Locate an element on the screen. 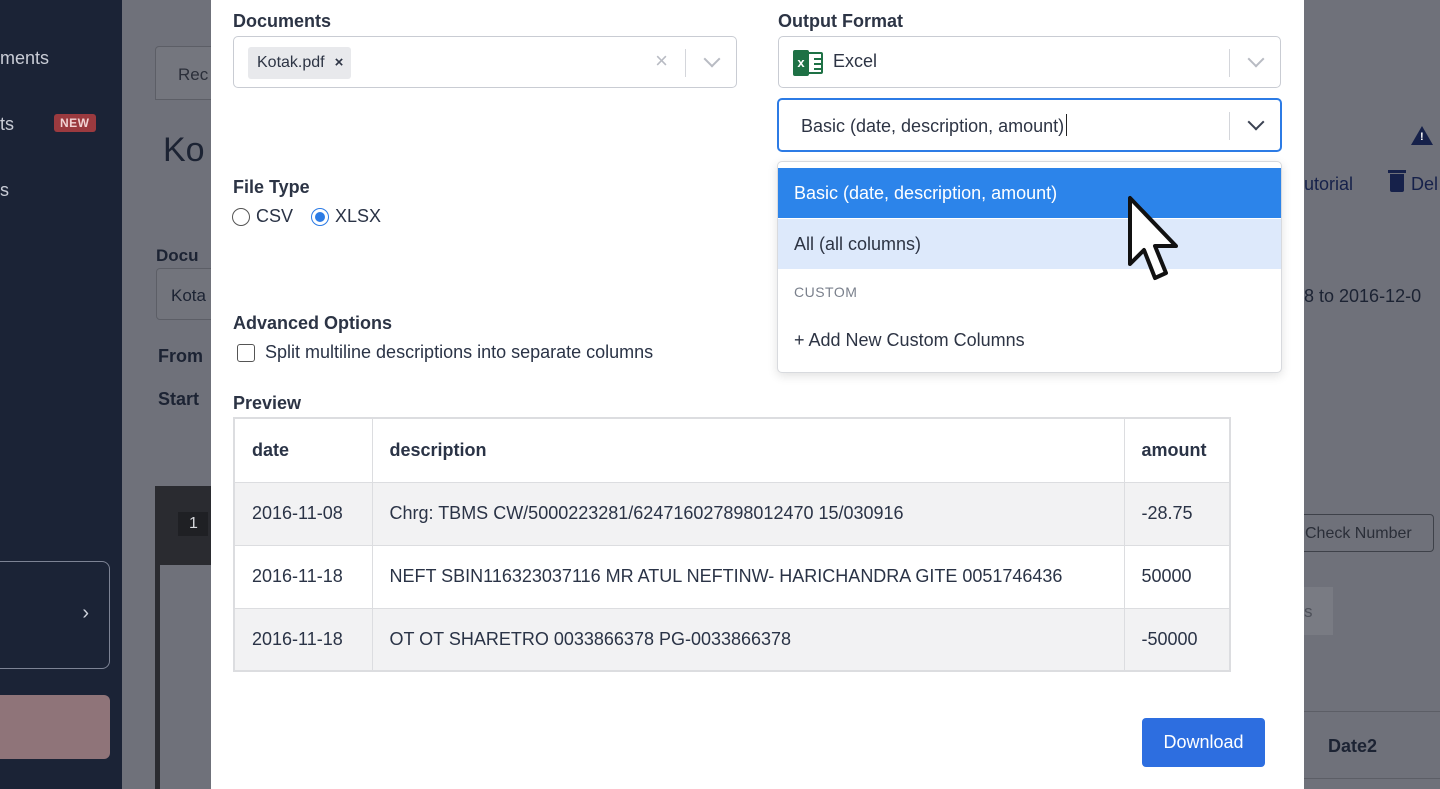  file-type-radio-group: CSV XLSX is located at coordinates (306, 216).